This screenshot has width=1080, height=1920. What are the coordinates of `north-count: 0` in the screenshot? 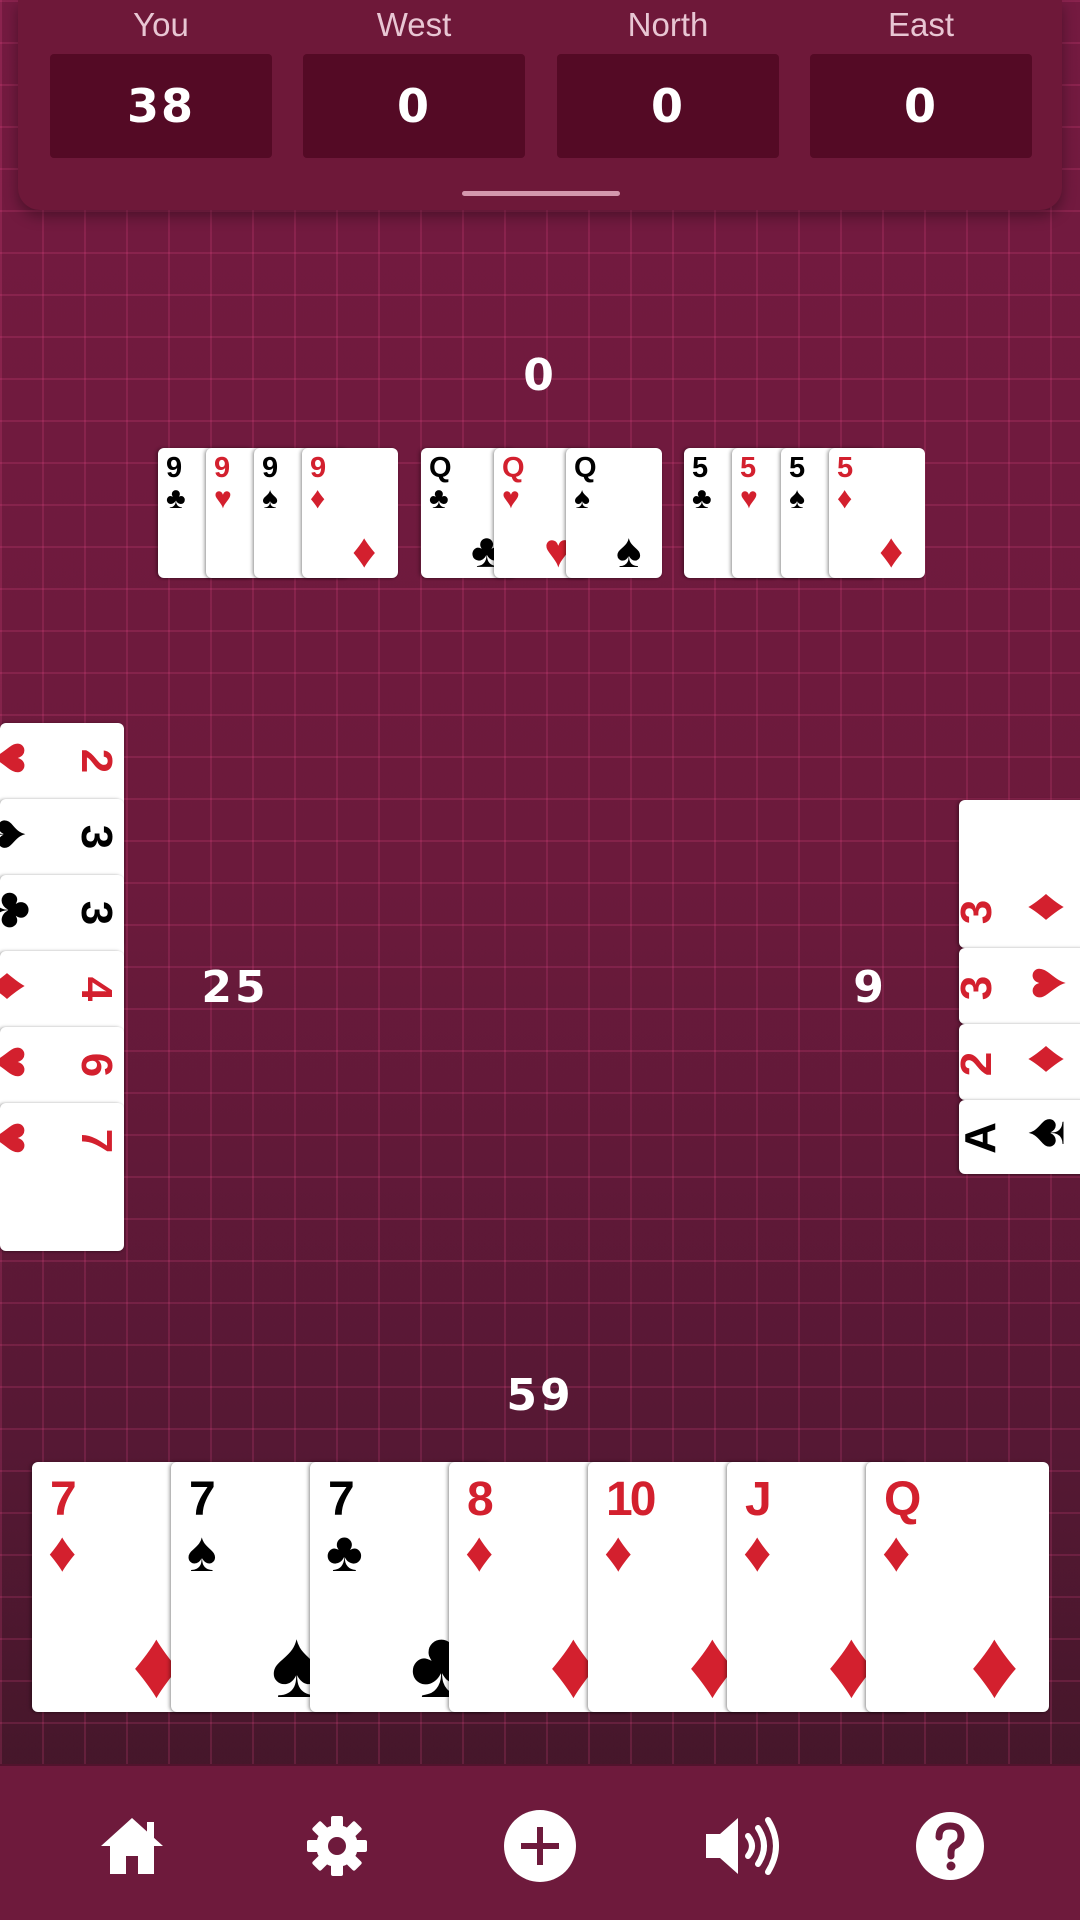 It's located at (540, 375).